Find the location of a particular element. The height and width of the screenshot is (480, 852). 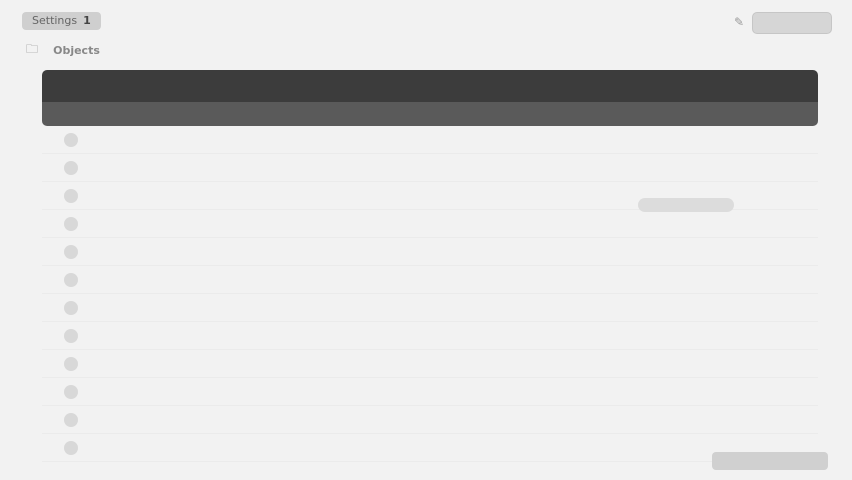

sub-bar: 🗀 Objects is located at coordinates (63, 49).